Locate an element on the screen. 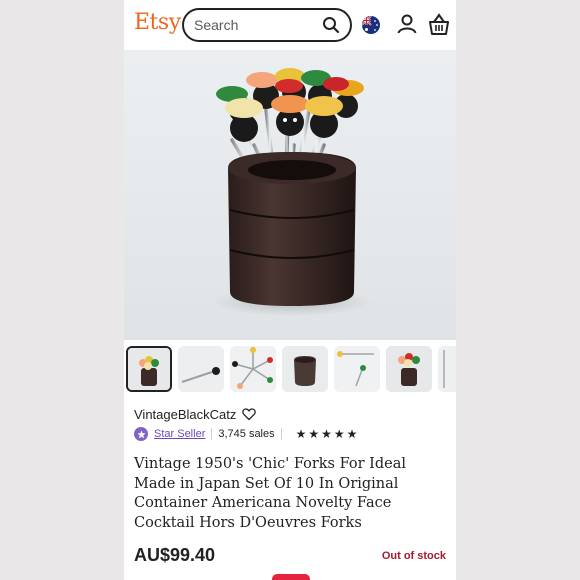 The image size is (580, 580). search-placeholder: Search is located at coordinates (216, 25).